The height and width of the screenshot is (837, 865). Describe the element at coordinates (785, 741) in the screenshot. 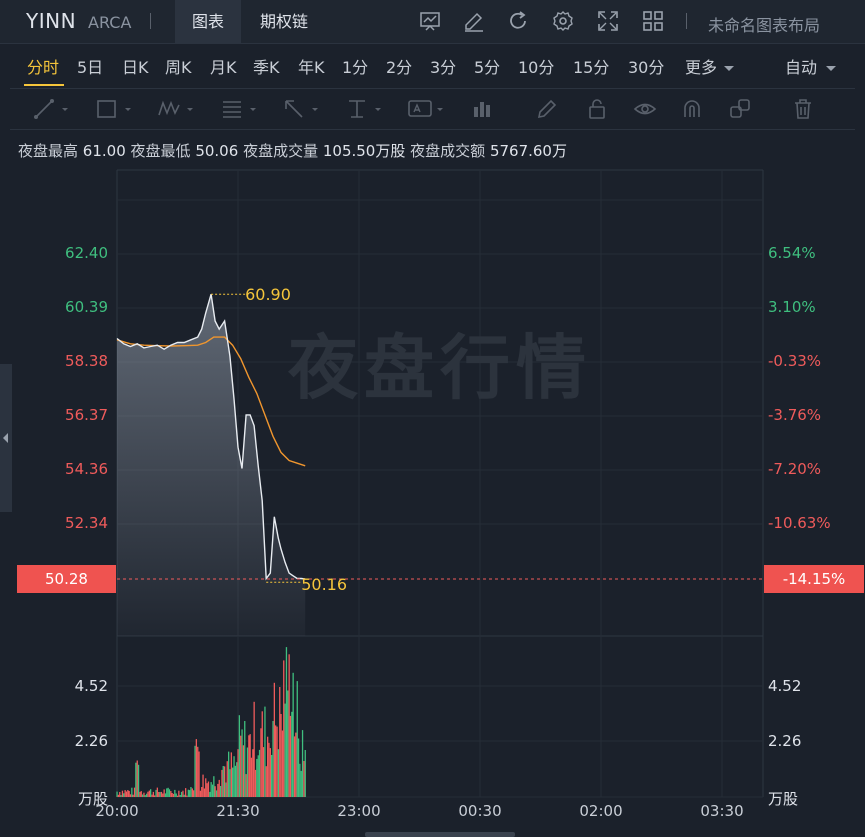

I see `volume-tick: 2.26` at that location.